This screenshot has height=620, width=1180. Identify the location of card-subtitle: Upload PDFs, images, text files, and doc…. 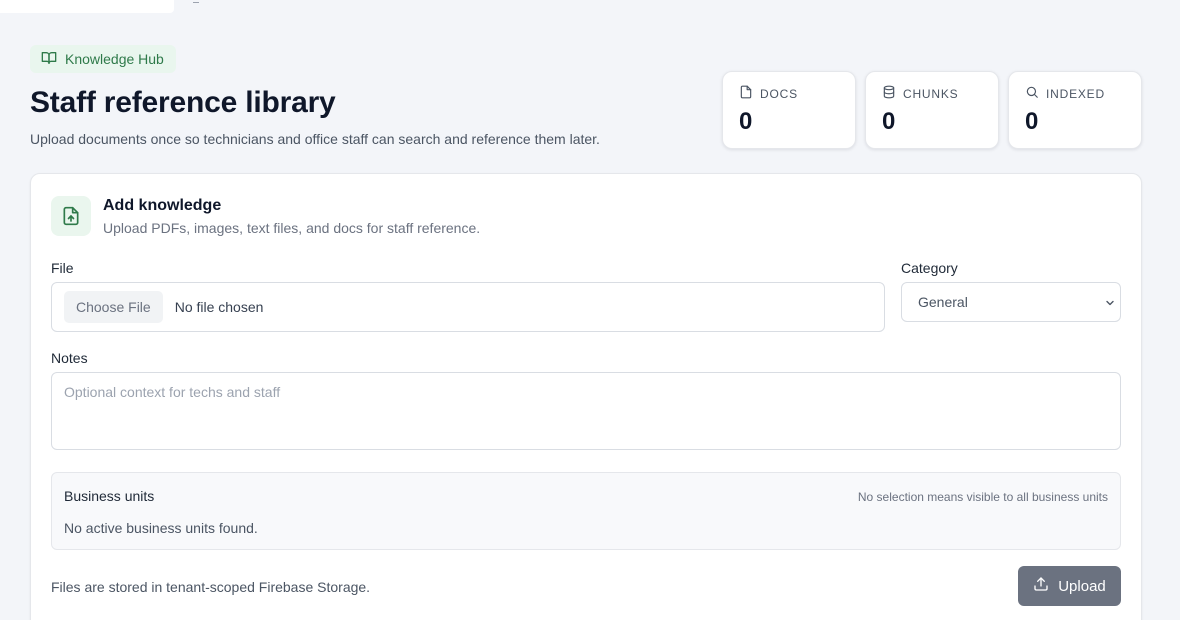
(292, 228).